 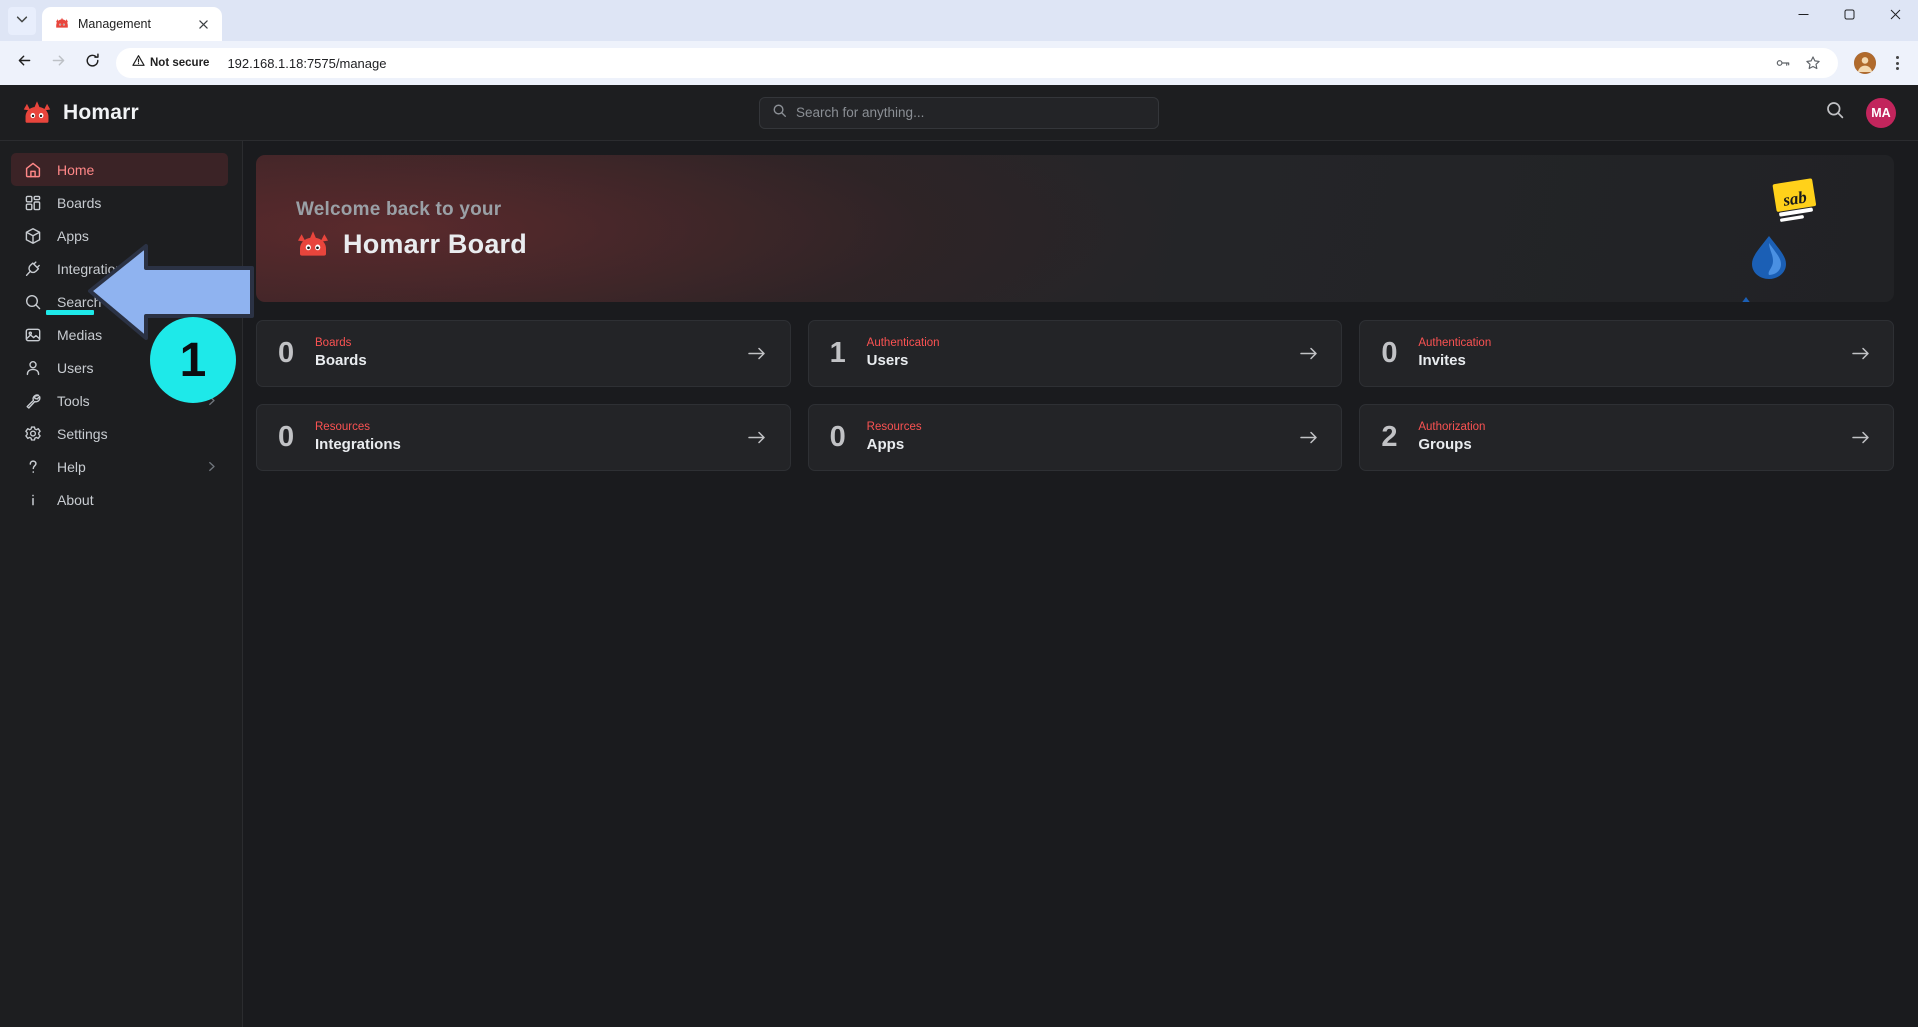 What do you see at coordinates (977, 63) in the screenshot?
I see `address-bar: Not secure 192.168.1.18:7575/manage` at bounding box center [977, 63].